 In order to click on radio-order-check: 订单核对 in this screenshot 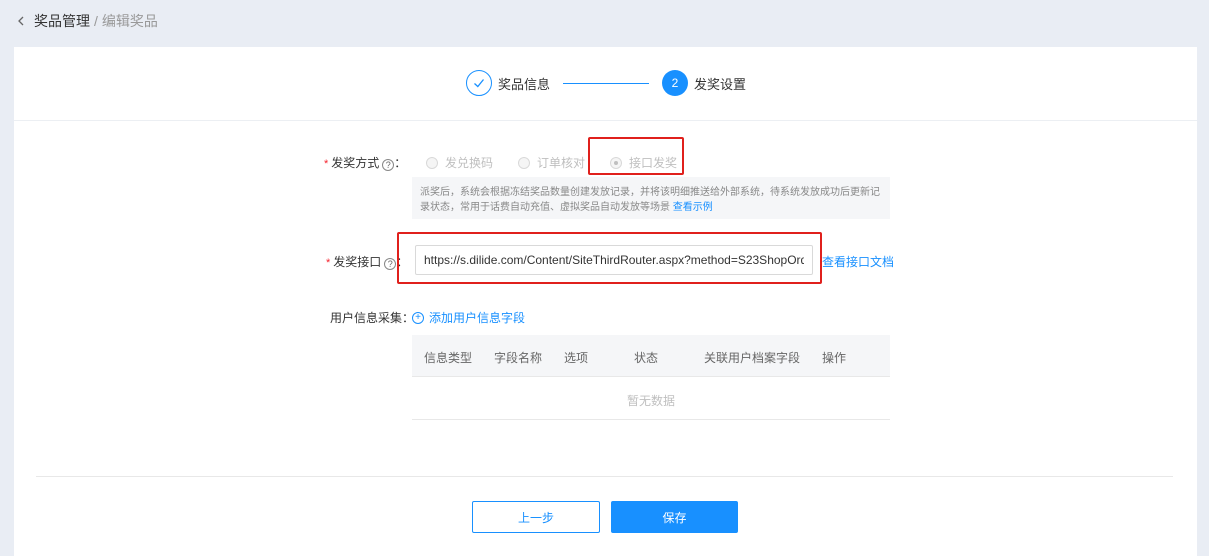, I will do `click(564, 162)`.